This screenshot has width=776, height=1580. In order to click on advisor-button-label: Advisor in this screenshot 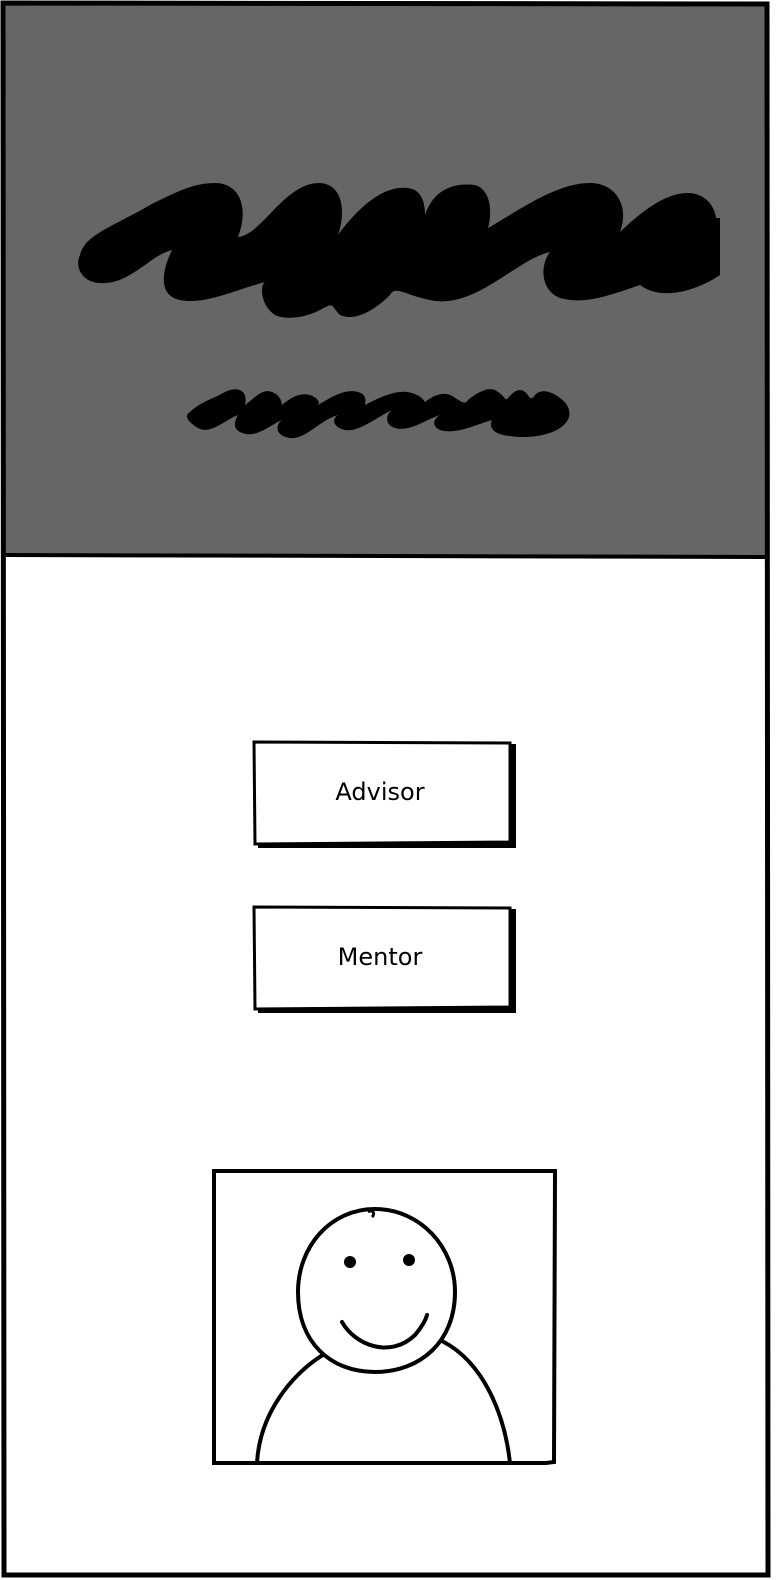, I will do `click(380, 792)`.